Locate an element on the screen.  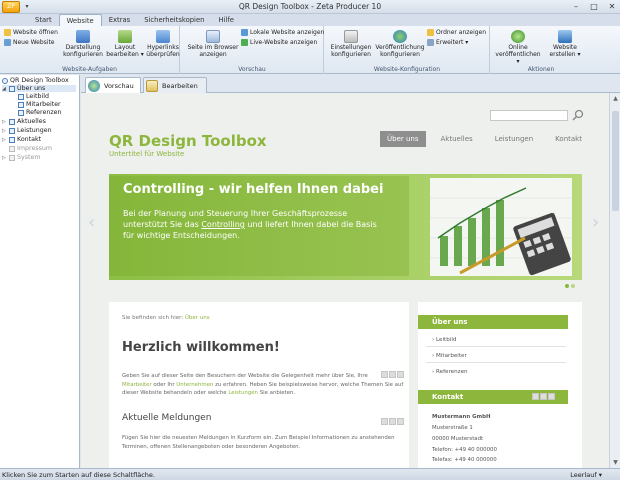
folder-icon is located at coordinates (430, 32).